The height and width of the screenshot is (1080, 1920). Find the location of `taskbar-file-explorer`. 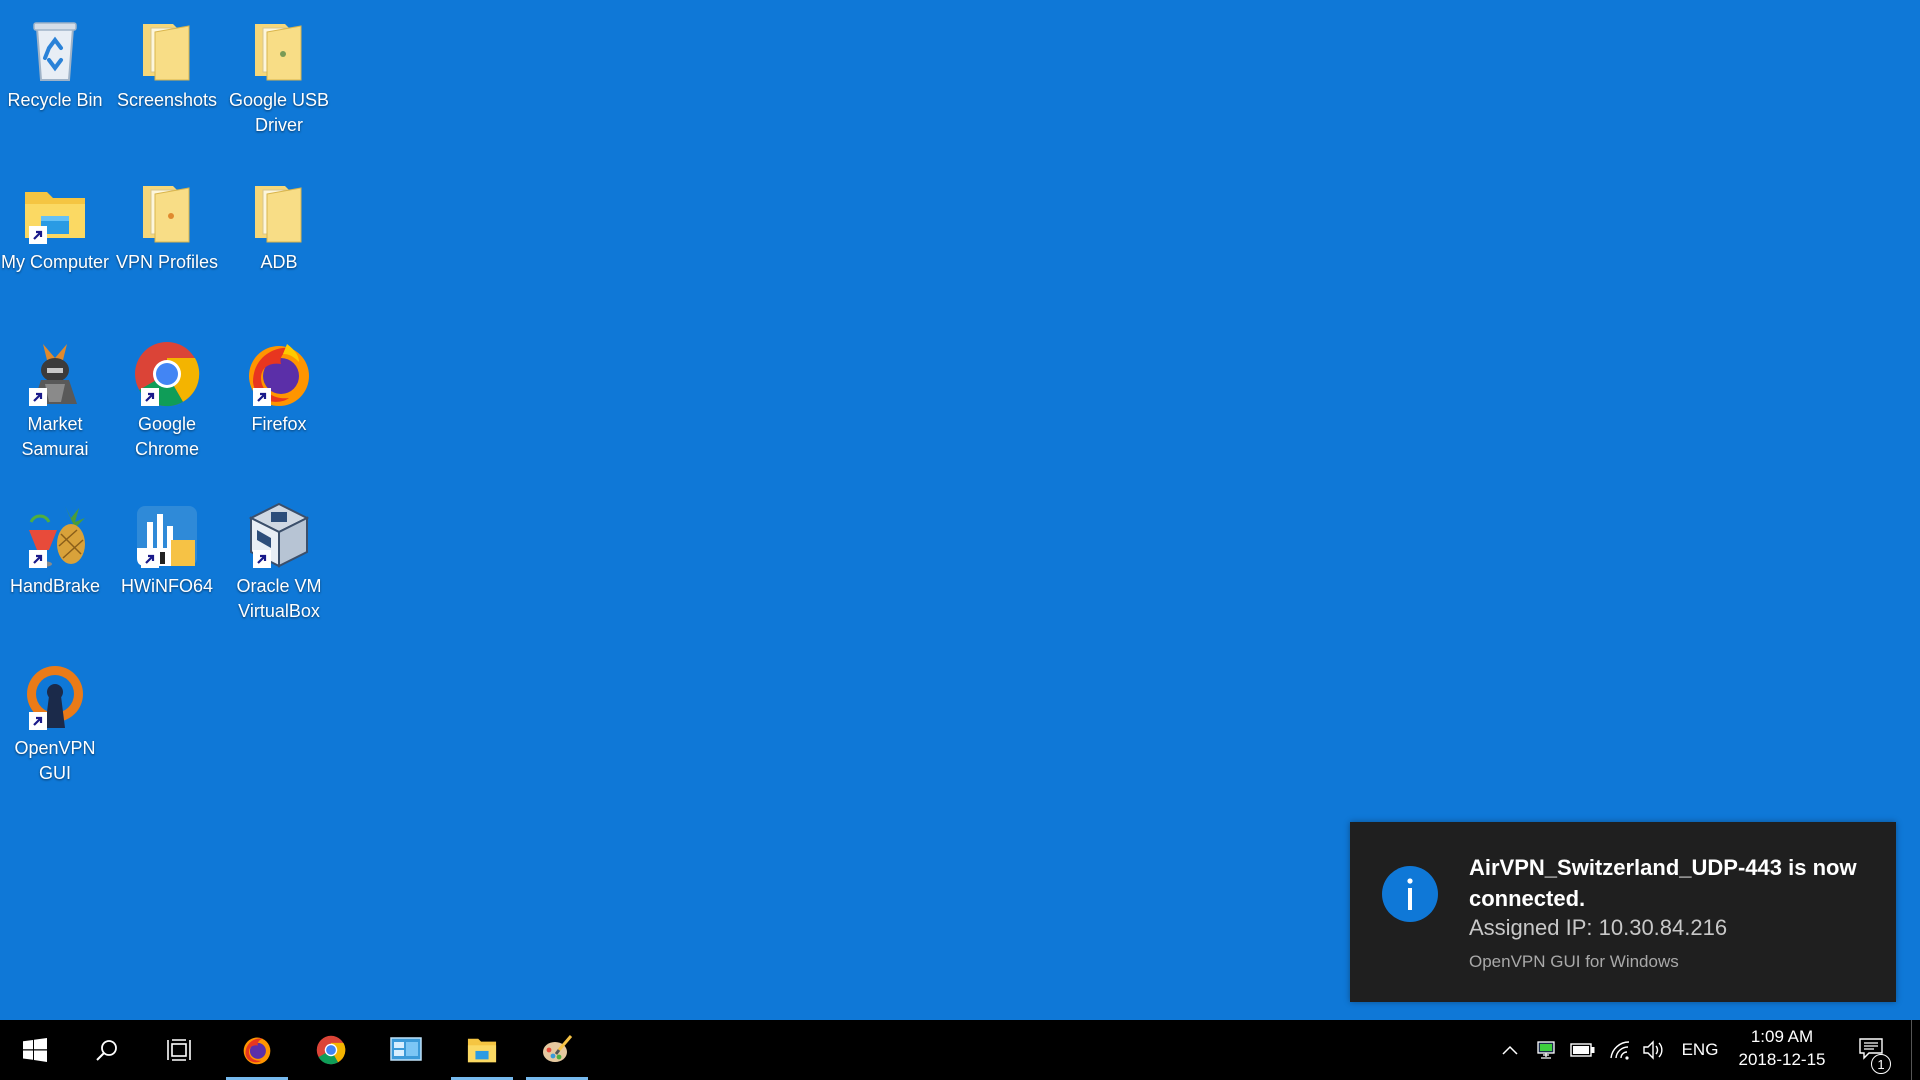

taskbar-file-explorer is located at coordinates (482, 1050).